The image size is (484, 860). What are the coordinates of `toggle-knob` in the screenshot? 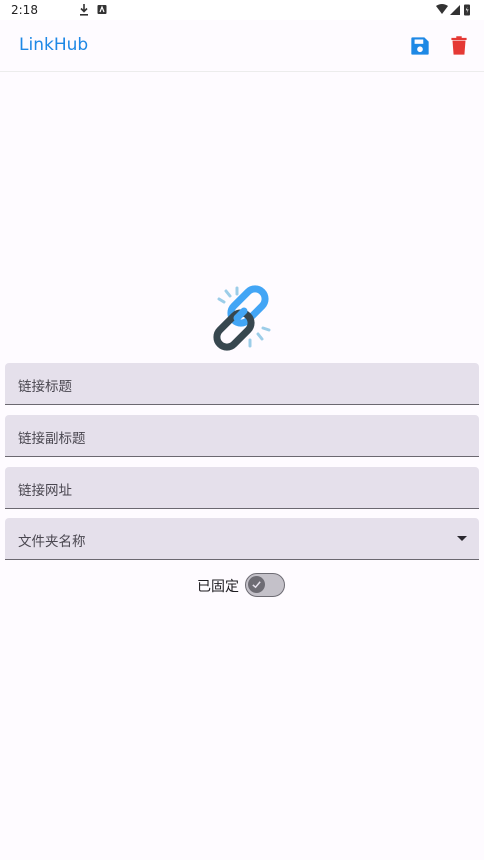 It's located at (256, 584).